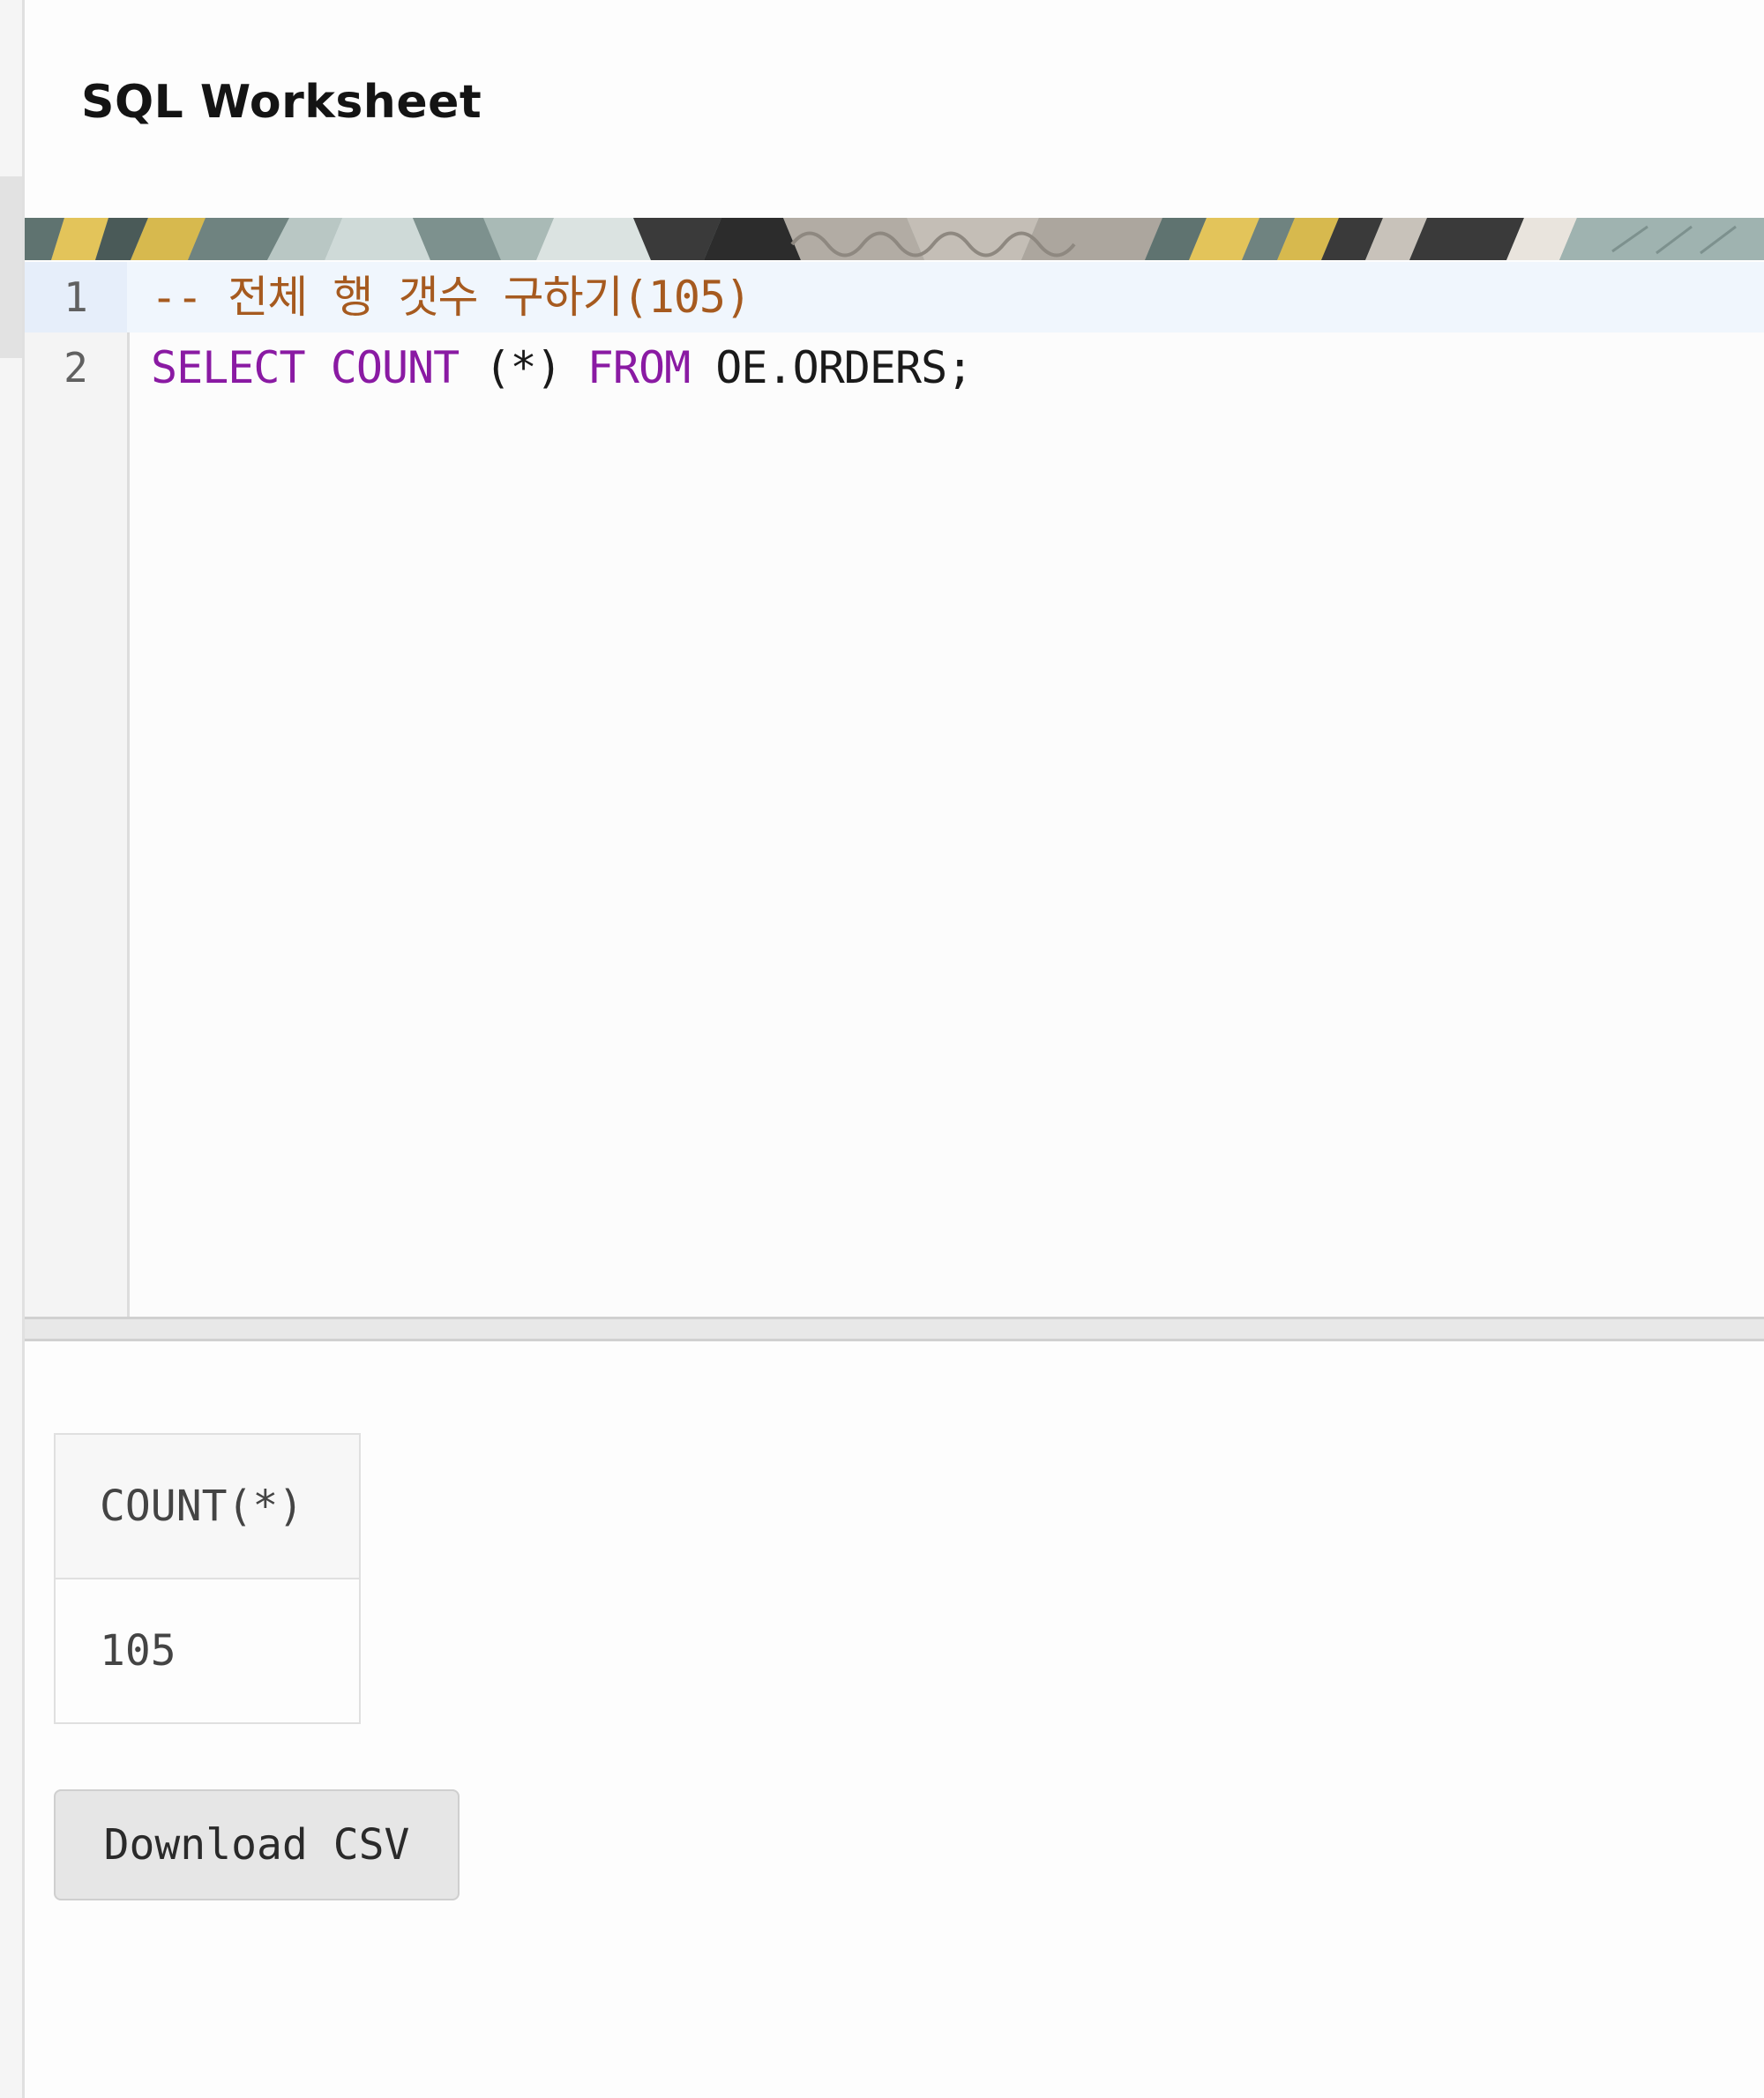  I want to click on table-cell: 105, so click(207, 1651).